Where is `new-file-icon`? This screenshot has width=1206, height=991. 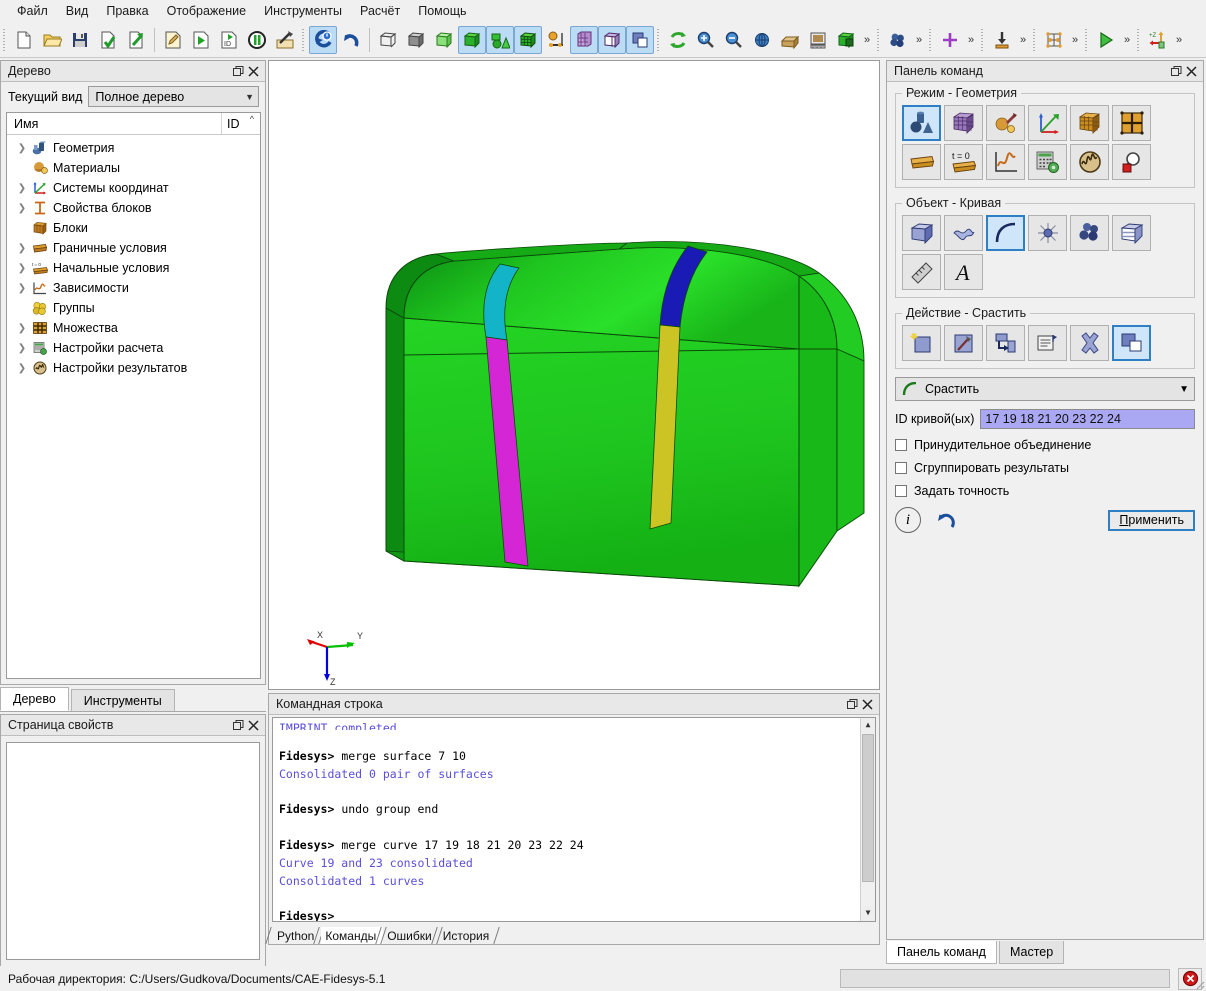
new-file-icon is located at coordinates (24, 40).